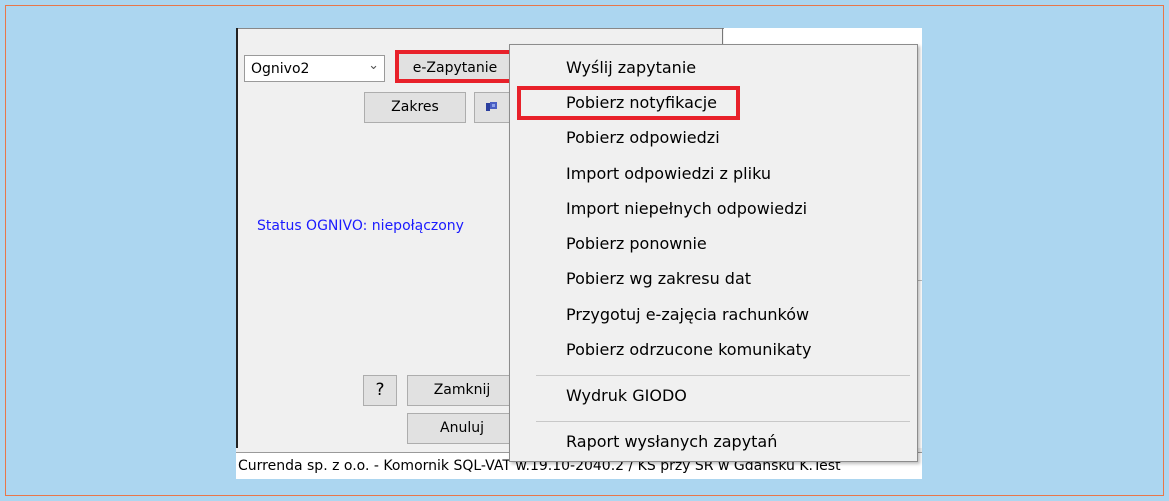  What do you see at coordinates (462, 390) in the screenshot?
I see `zamknij-button: Zamknij` at bounding box center [462, 390].